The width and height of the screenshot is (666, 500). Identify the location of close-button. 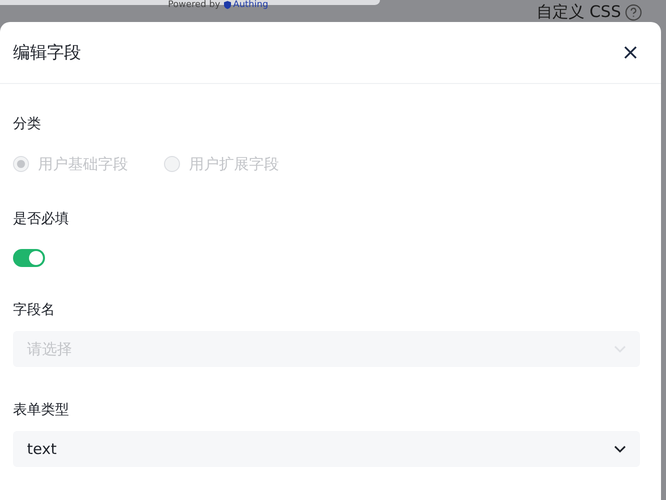
(630, 52).